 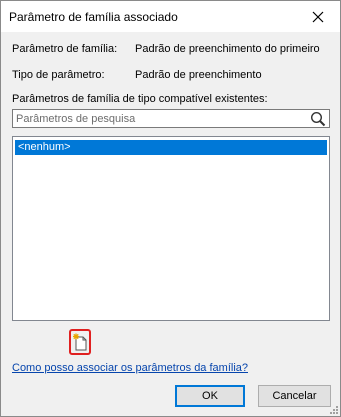 I want to click on close-icon, so click(x=318, y=16).